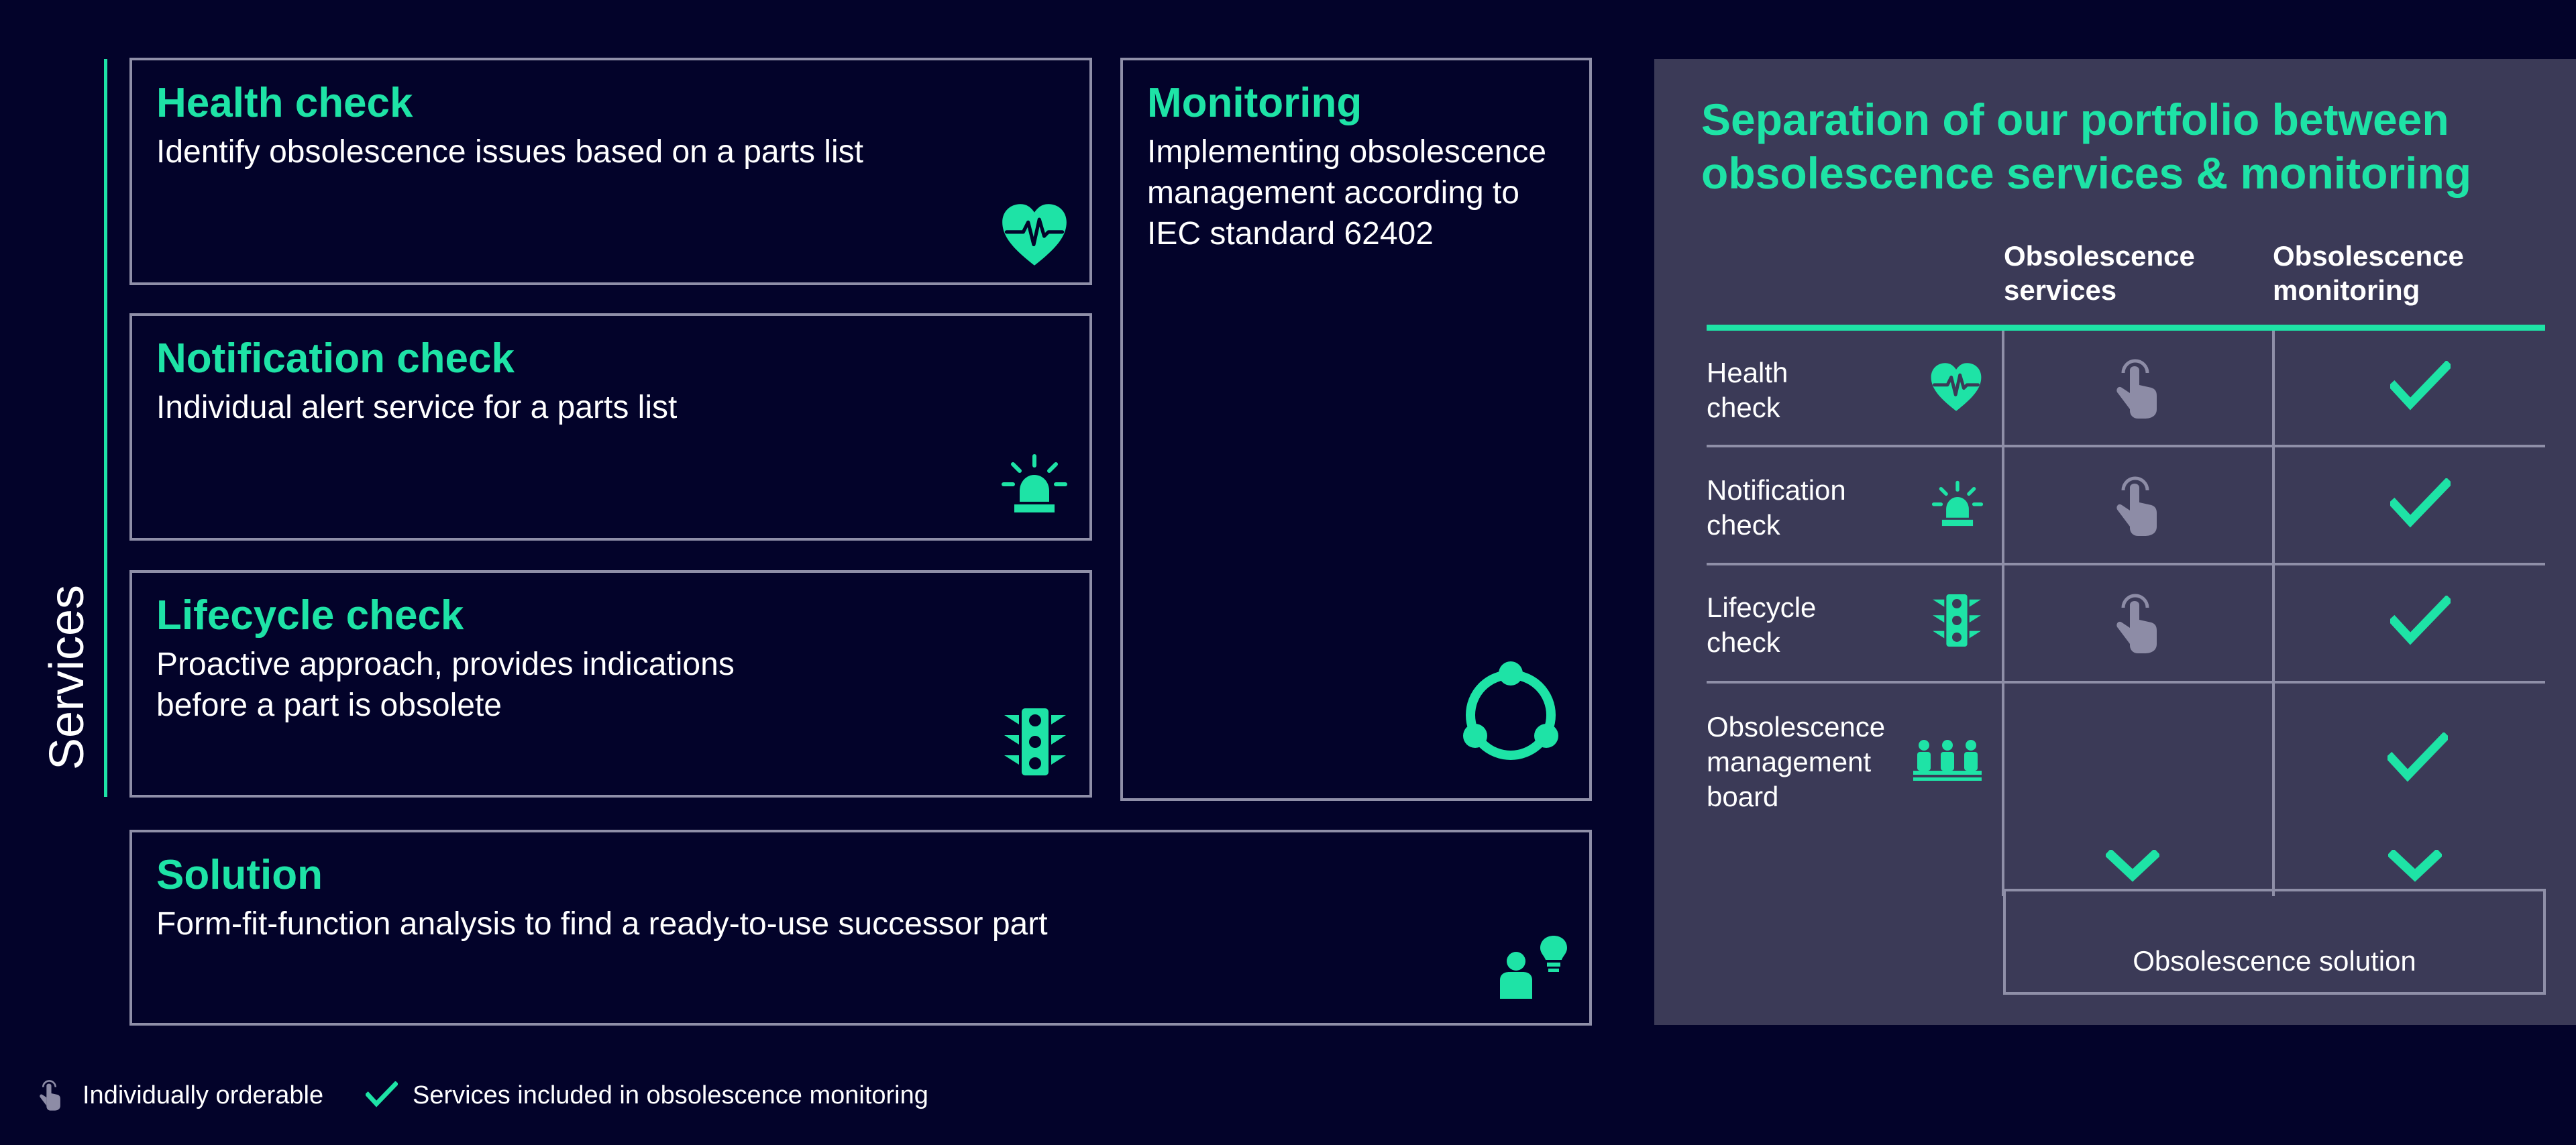 This screenshot has width=2576, height=1145. Describe the element at coordinates (445, 664) in the screenshot. I see `lifecycle-desc-line1: Proactive approach, provides indications` at that location.